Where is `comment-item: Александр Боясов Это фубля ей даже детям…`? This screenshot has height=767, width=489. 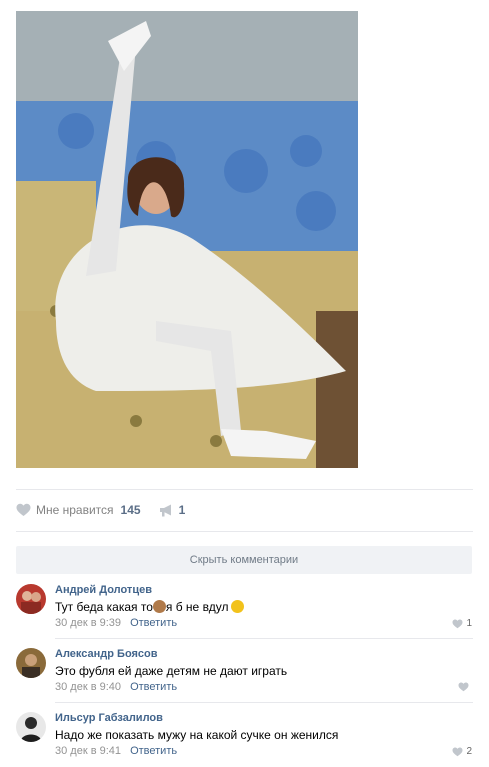
comment-item: Александр Боясов Это фубля ей даже детям… is located at coordinates (244, 670).